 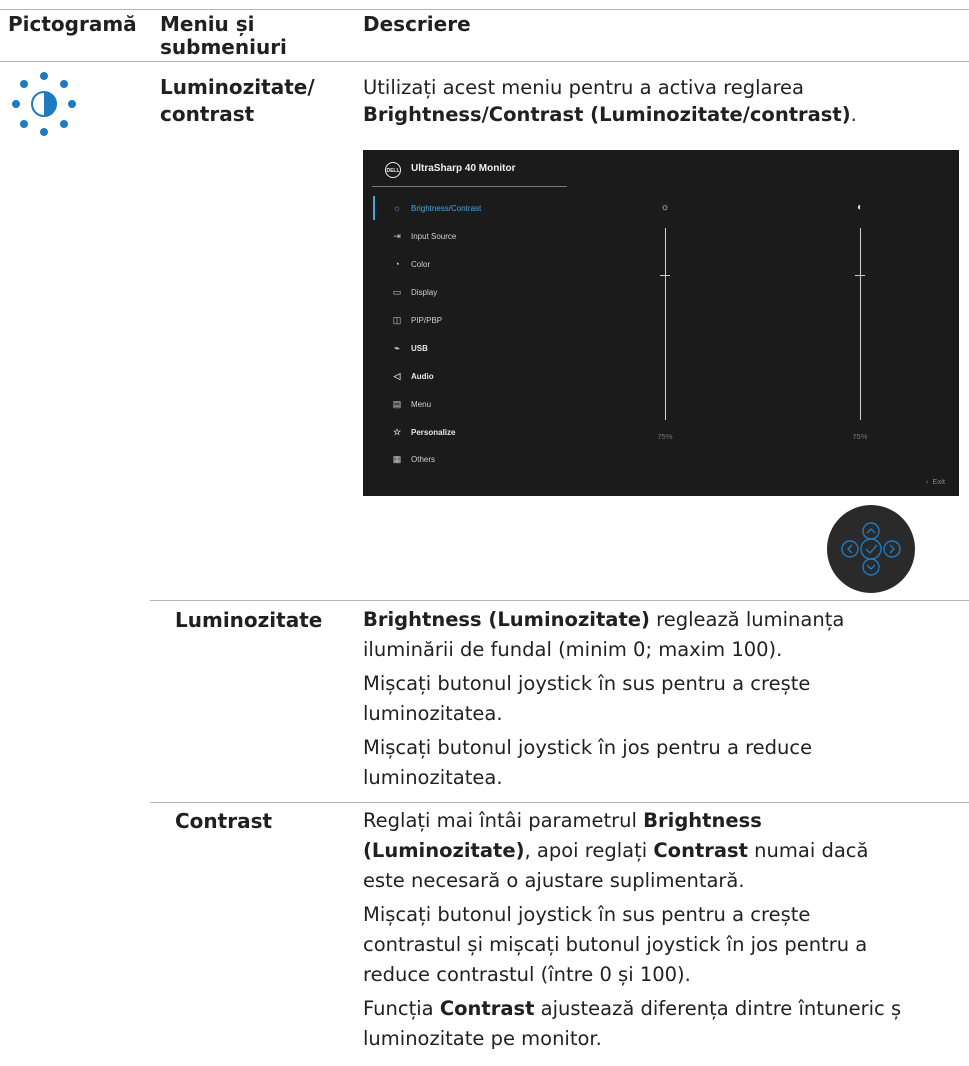 I want to click on joystick-diagram, so click(x=871, y=549).